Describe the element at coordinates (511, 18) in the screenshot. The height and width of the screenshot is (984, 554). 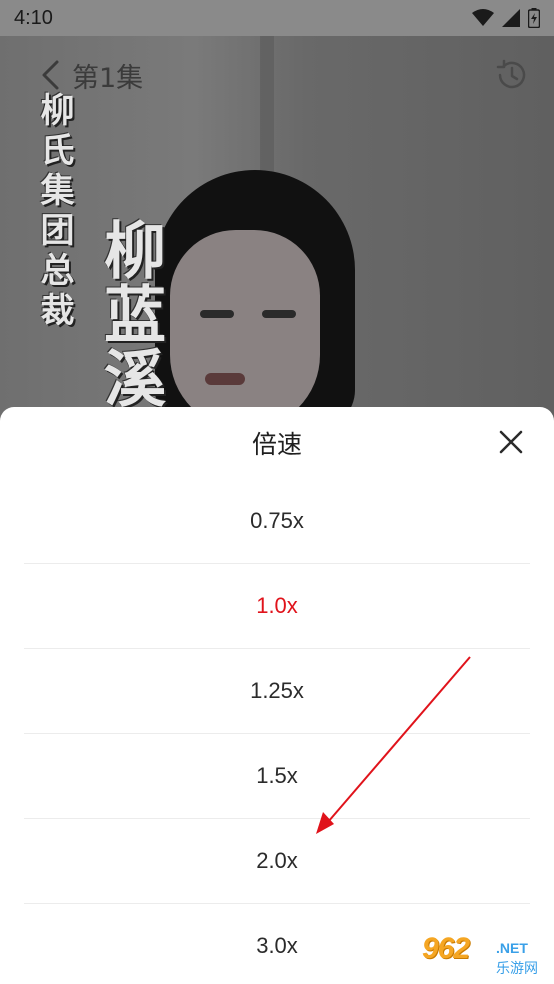
I see `signal-icon` at that location.